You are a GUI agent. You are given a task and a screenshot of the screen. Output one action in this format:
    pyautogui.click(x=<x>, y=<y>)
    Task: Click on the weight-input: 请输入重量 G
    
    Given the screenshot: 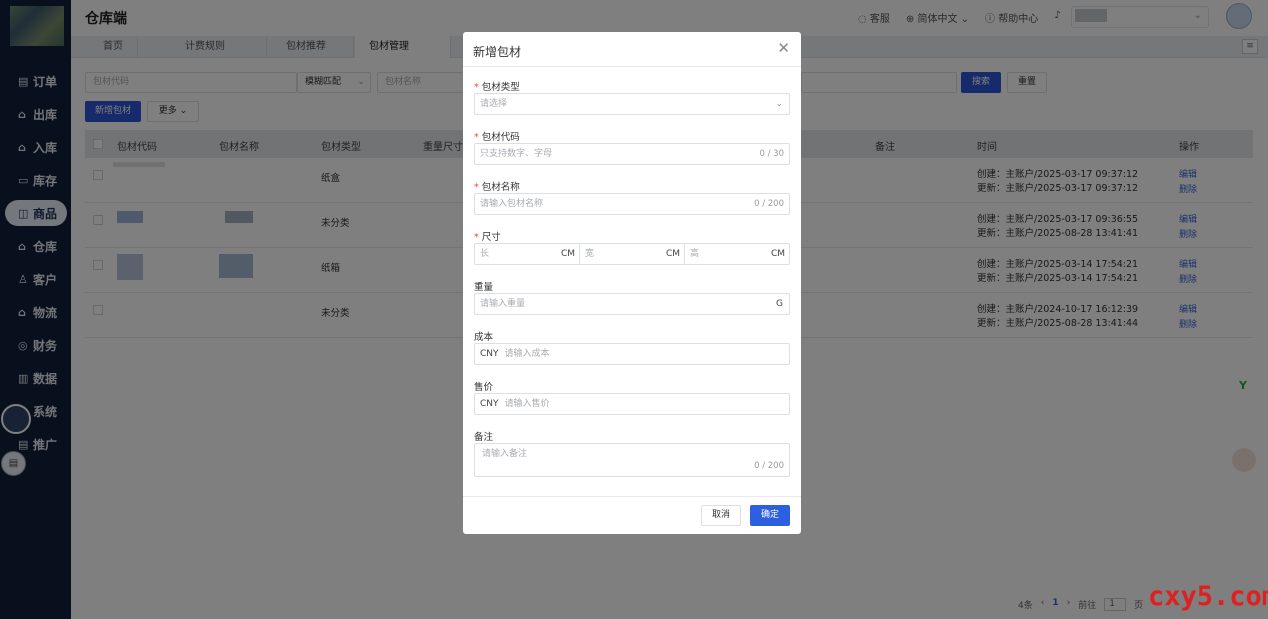 What is the action you would take?
    pyautogui.click(x=632, y=304)
    